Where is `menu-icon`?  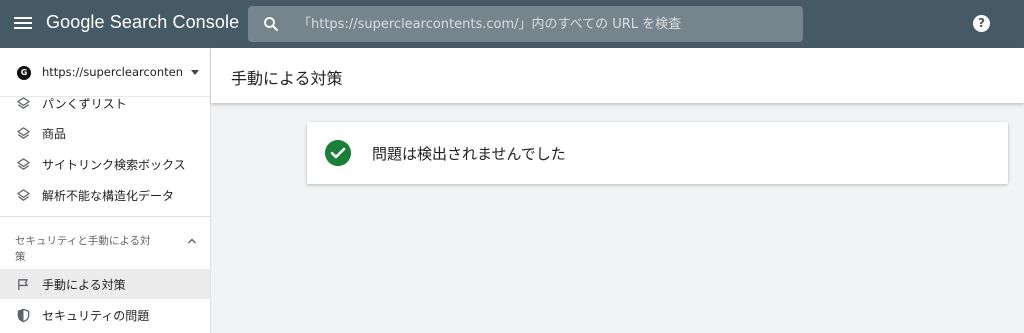 menu-icon is located at coordinates (23, 24).